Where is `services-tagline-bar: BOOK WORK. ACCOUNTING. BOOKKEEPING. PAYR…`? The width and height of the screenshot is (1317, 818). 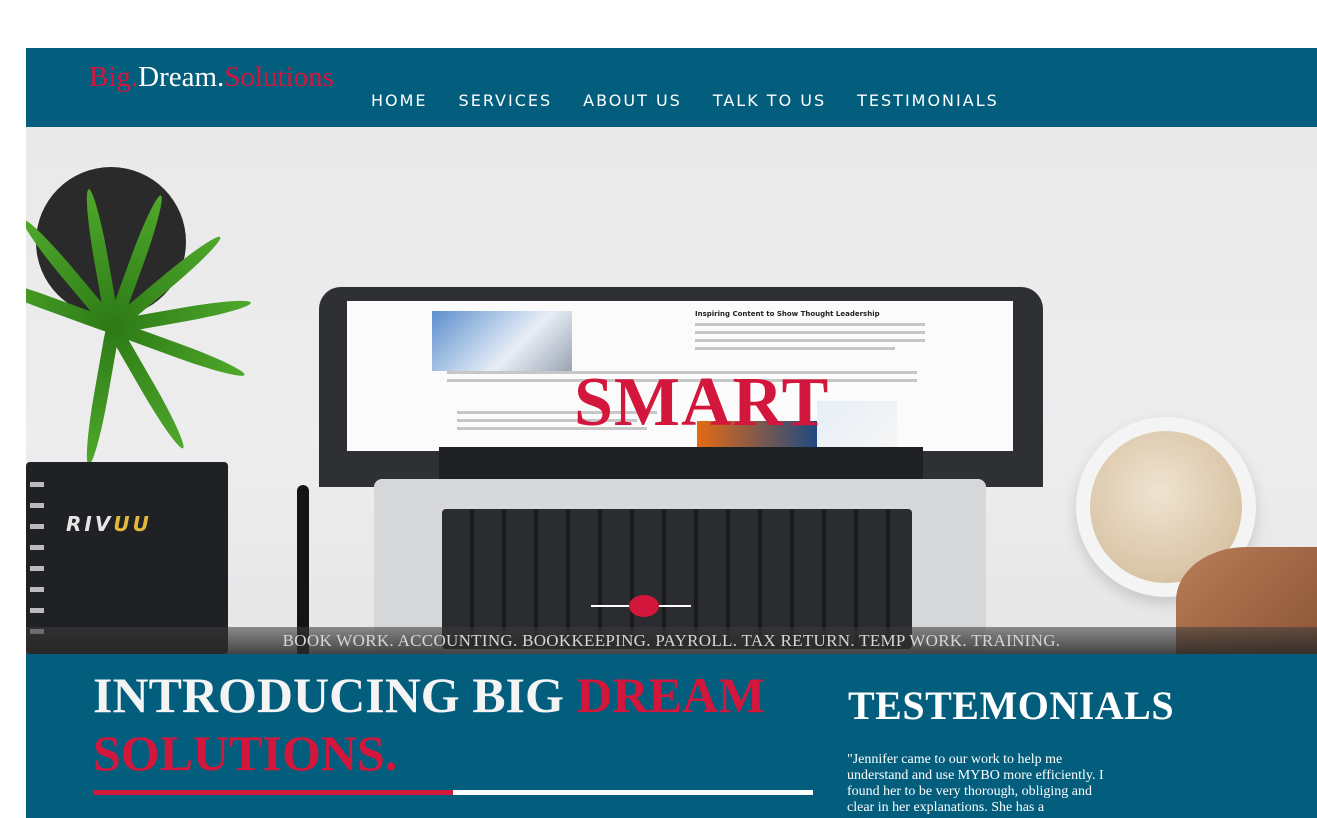
services-tagline-bar: BOOK WORK. ACCOUNTING. BOOKKEEPING. PAYR… is located at coordinates (671, 640).